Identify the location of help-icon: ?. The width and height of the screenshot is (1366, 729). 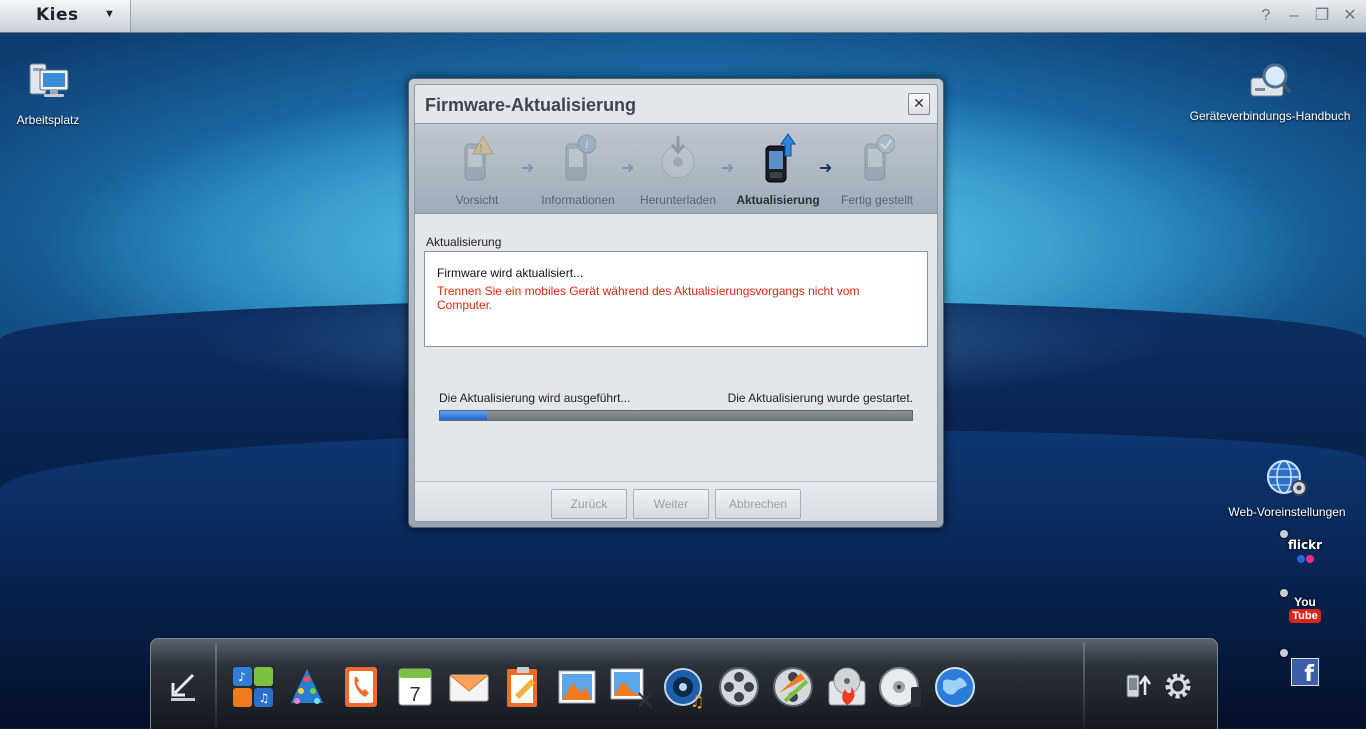
(1266, 16).